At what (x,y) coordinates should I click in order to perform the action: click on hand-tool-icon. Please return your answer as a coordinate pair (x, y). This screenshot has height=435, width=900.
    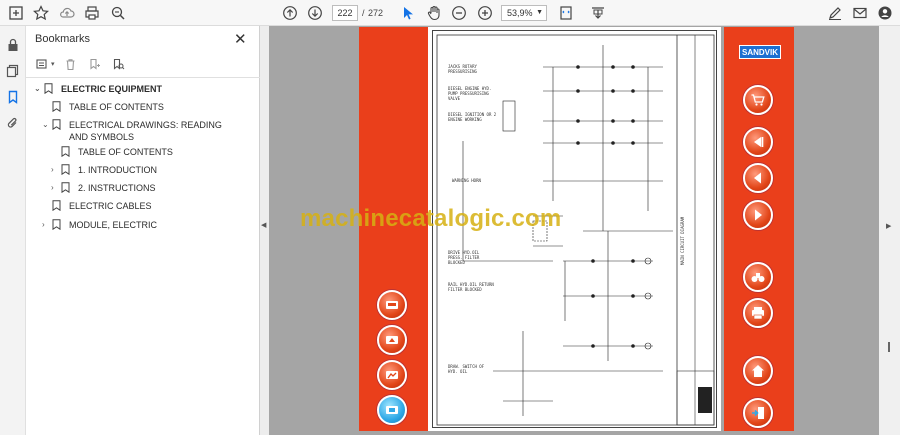
    Looking at the image, I should click on (434, 13).